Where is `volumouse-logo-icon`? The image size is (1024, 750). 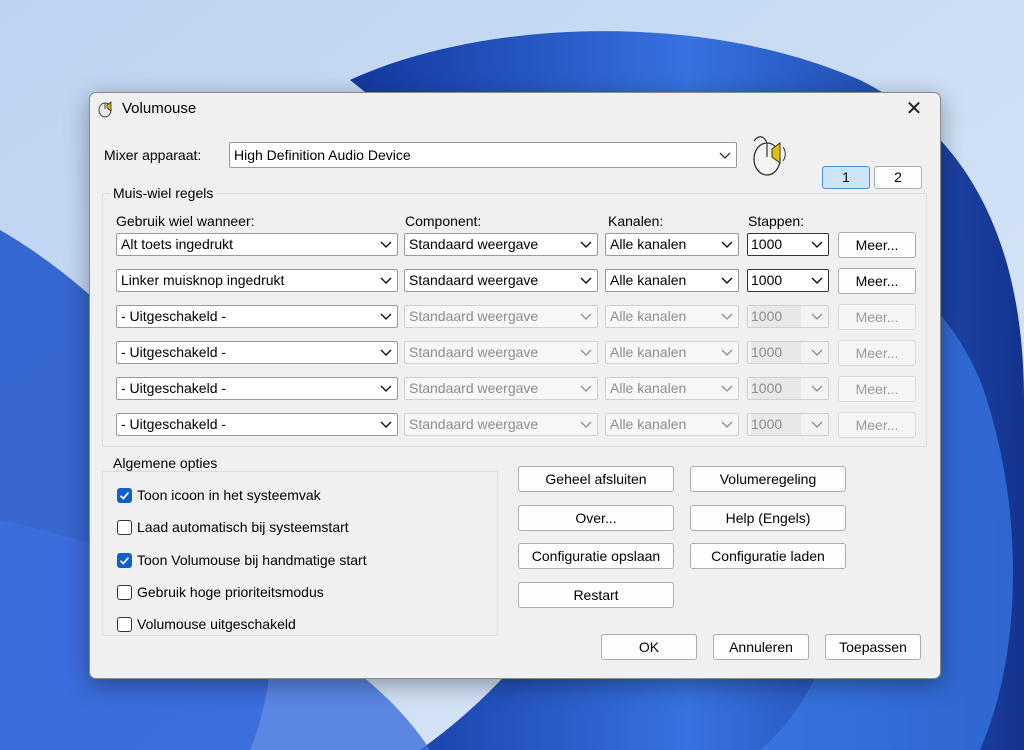 volumouse-logo-icon is located at coordinates (769, 156).